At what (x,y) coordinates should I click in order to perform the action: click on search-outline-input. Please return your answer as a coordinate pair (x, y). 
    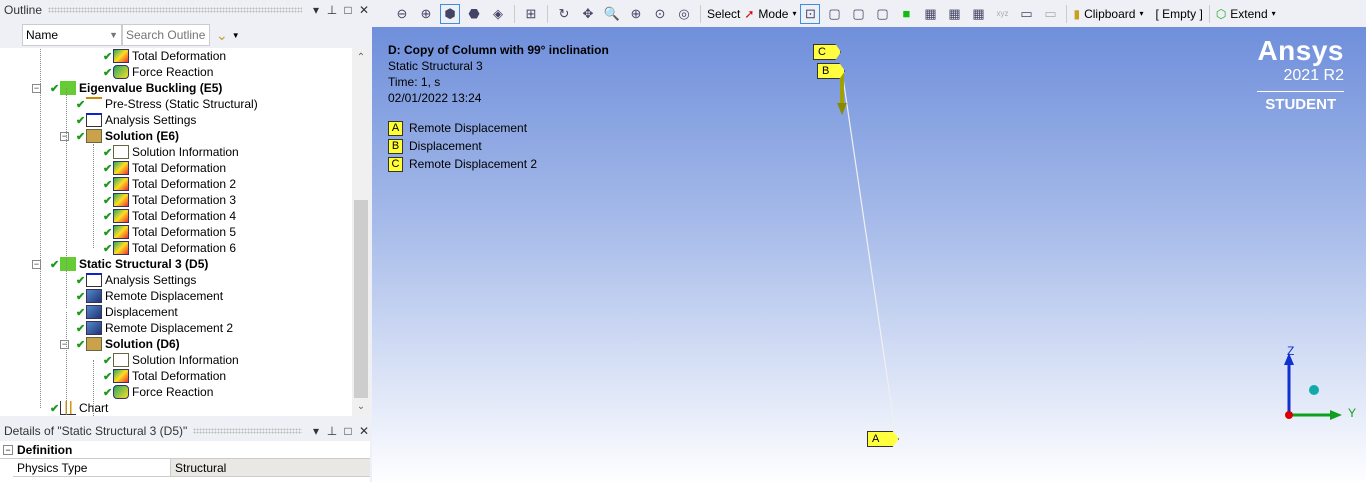
    Looking at the image, I should click on (166, 35).